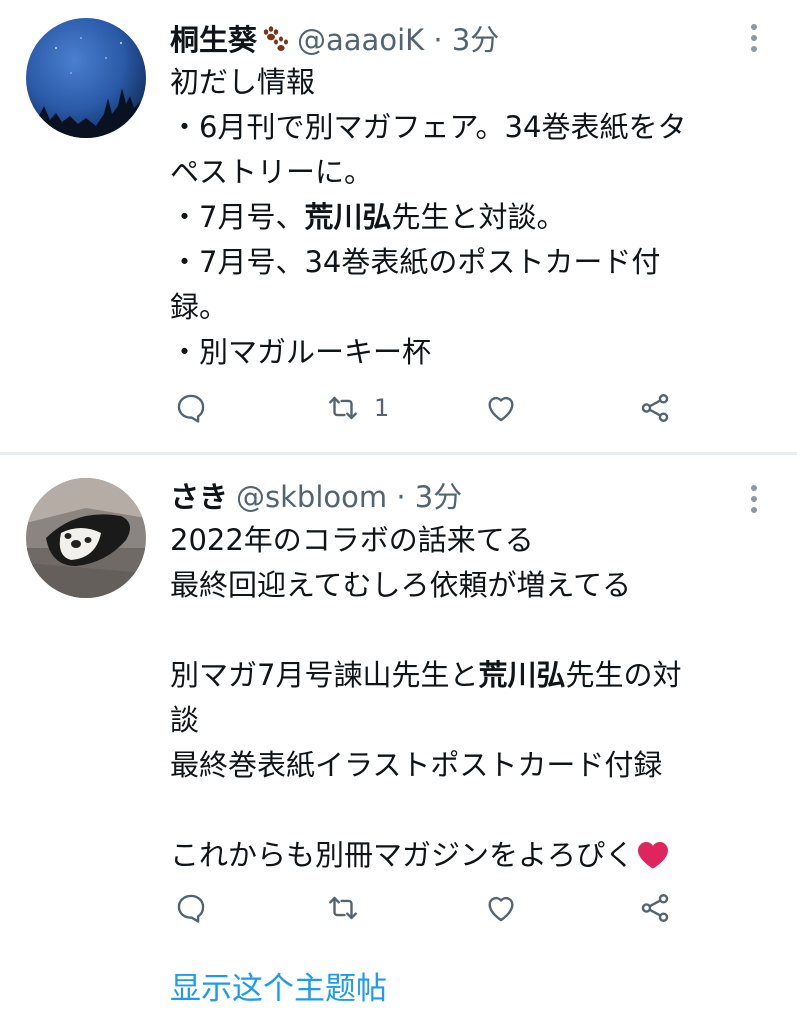 The image size is (797, 1024). Describe the element at coordinates (276, 38) in the screenshot. I see `paw-prints-icon` at that location.